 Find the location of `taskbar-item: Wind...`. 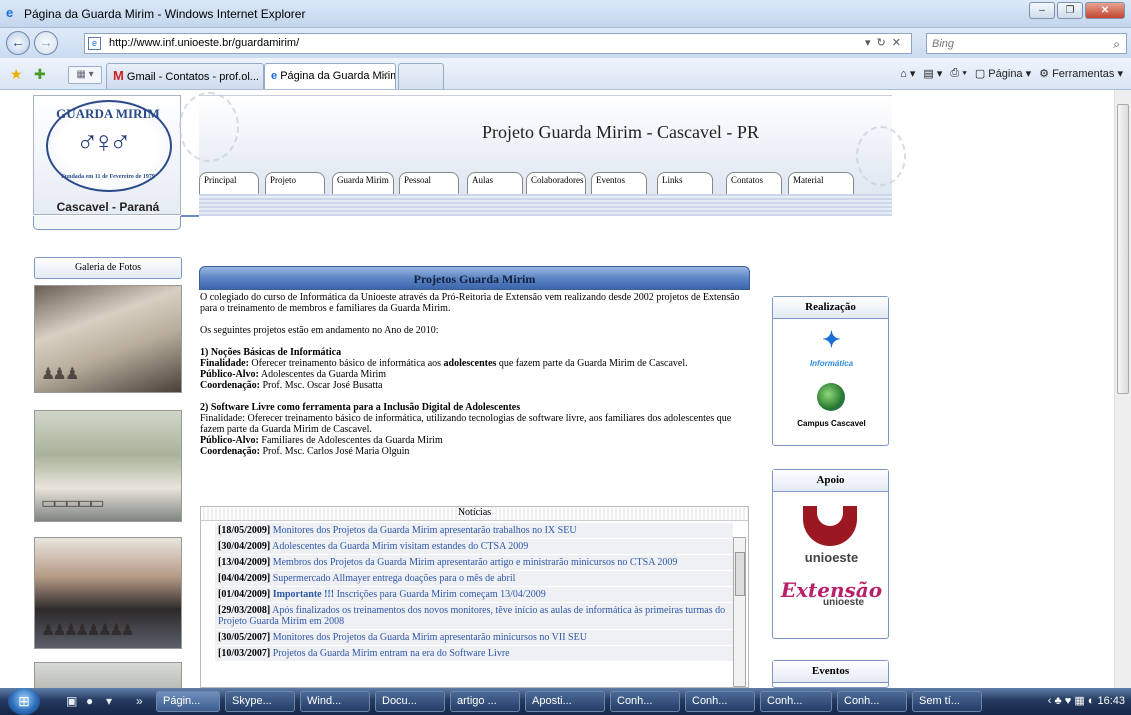

taskbar-item: Wind... is located at coordinates (335, 701).